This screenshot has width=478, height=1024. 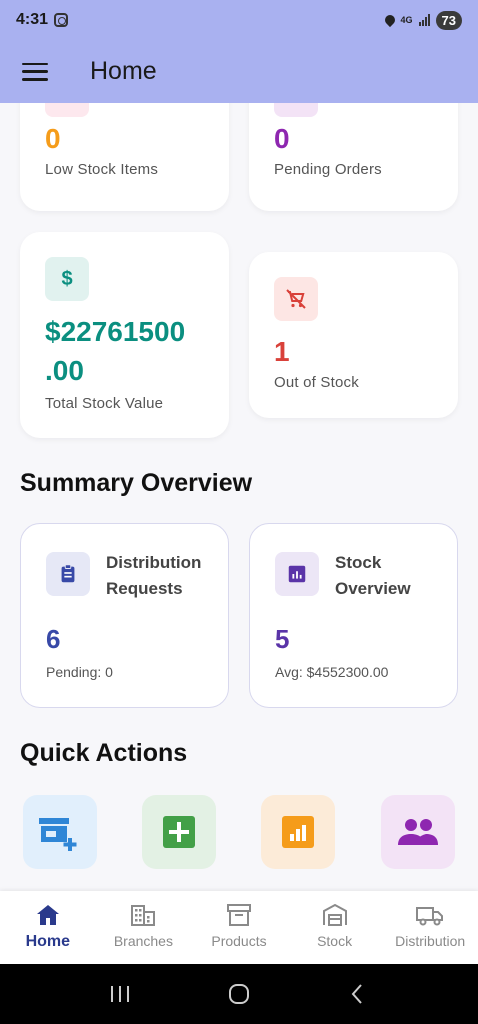 What do you see at coordinates (430, 941) in the screenshot?
I see `nav-distribution-label: Distribution` at bounding box center [430, 941].